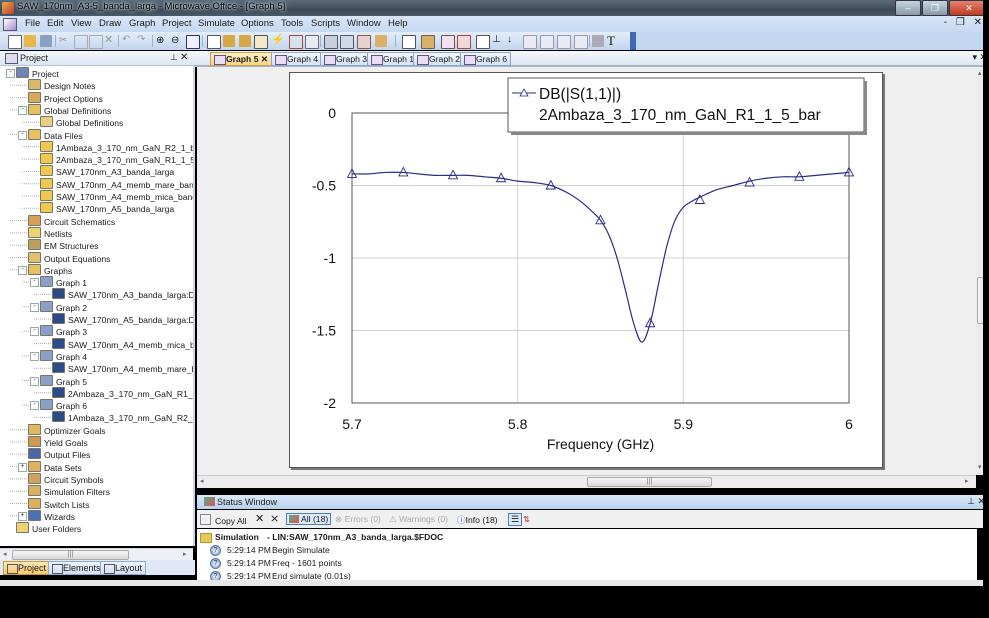  What do you see at coordinates (346, 59) in the screenshot?
I see `tab-graph-3: Graph 3` at bounding box center [346, 59].